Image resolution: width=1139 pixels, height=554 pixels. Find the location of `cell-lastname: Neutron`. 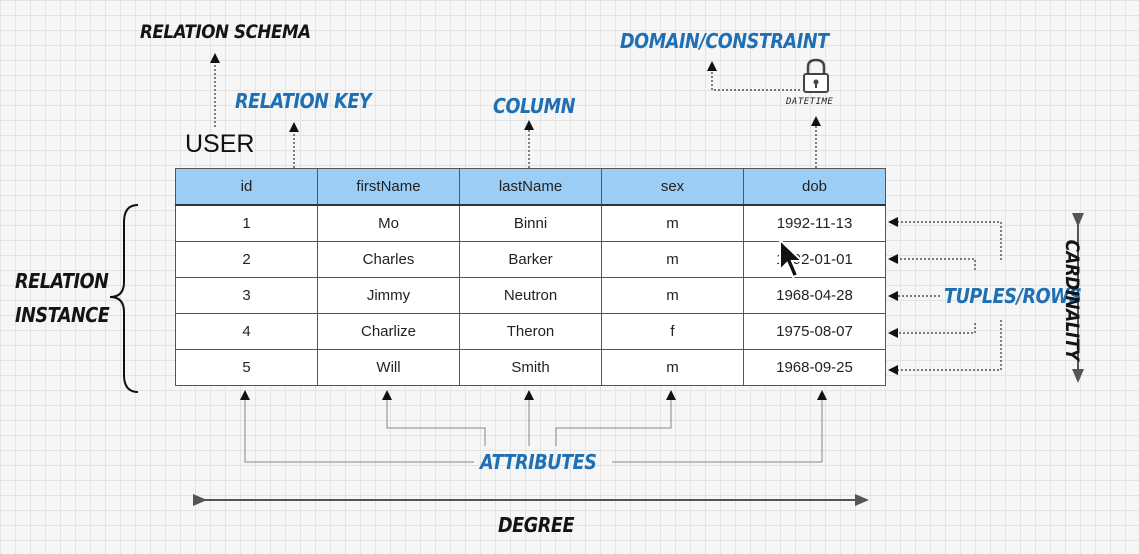

cell-lastname: Neutron is located at coordinates (530, 295).